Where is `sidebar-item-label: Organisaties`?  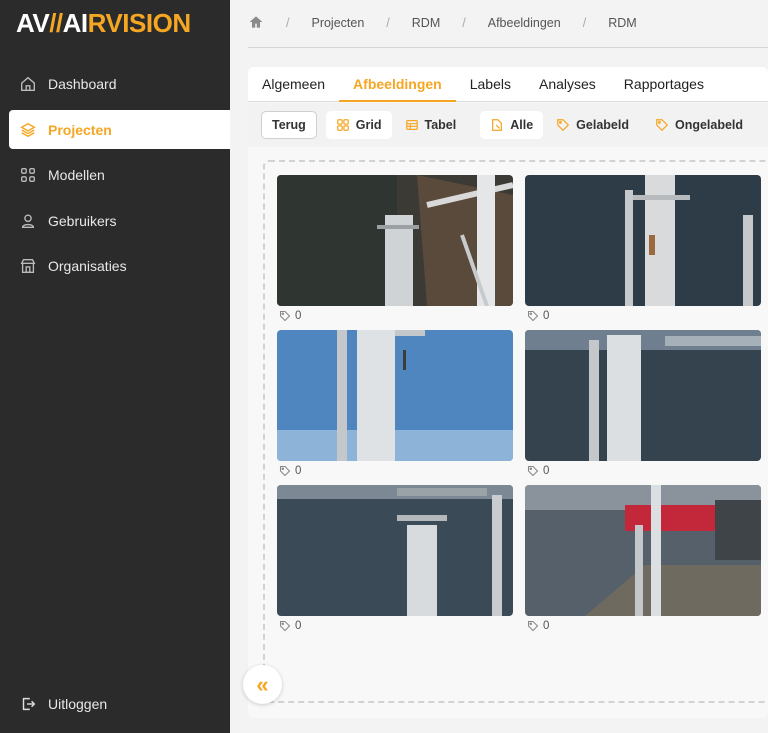 sidebar-item-label: Organisaties is located at coordinates (87, 265).